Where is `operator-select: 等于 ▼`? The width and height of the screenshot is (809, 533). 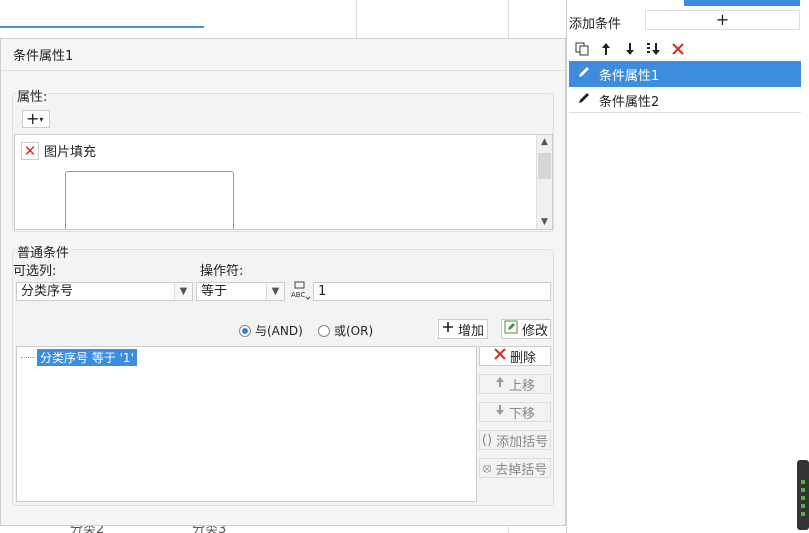
operator-select: 等于 ▼ is located at coordinates (240, 291).